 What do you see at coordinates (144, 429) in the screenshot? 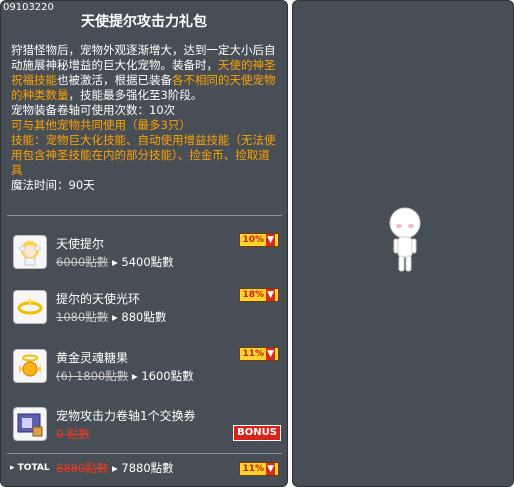
I see `package-item-scroll-coupon: 宠物攻击力卷轴1个交换券 0 點數 BONUS` at bounding box center [144, 429].